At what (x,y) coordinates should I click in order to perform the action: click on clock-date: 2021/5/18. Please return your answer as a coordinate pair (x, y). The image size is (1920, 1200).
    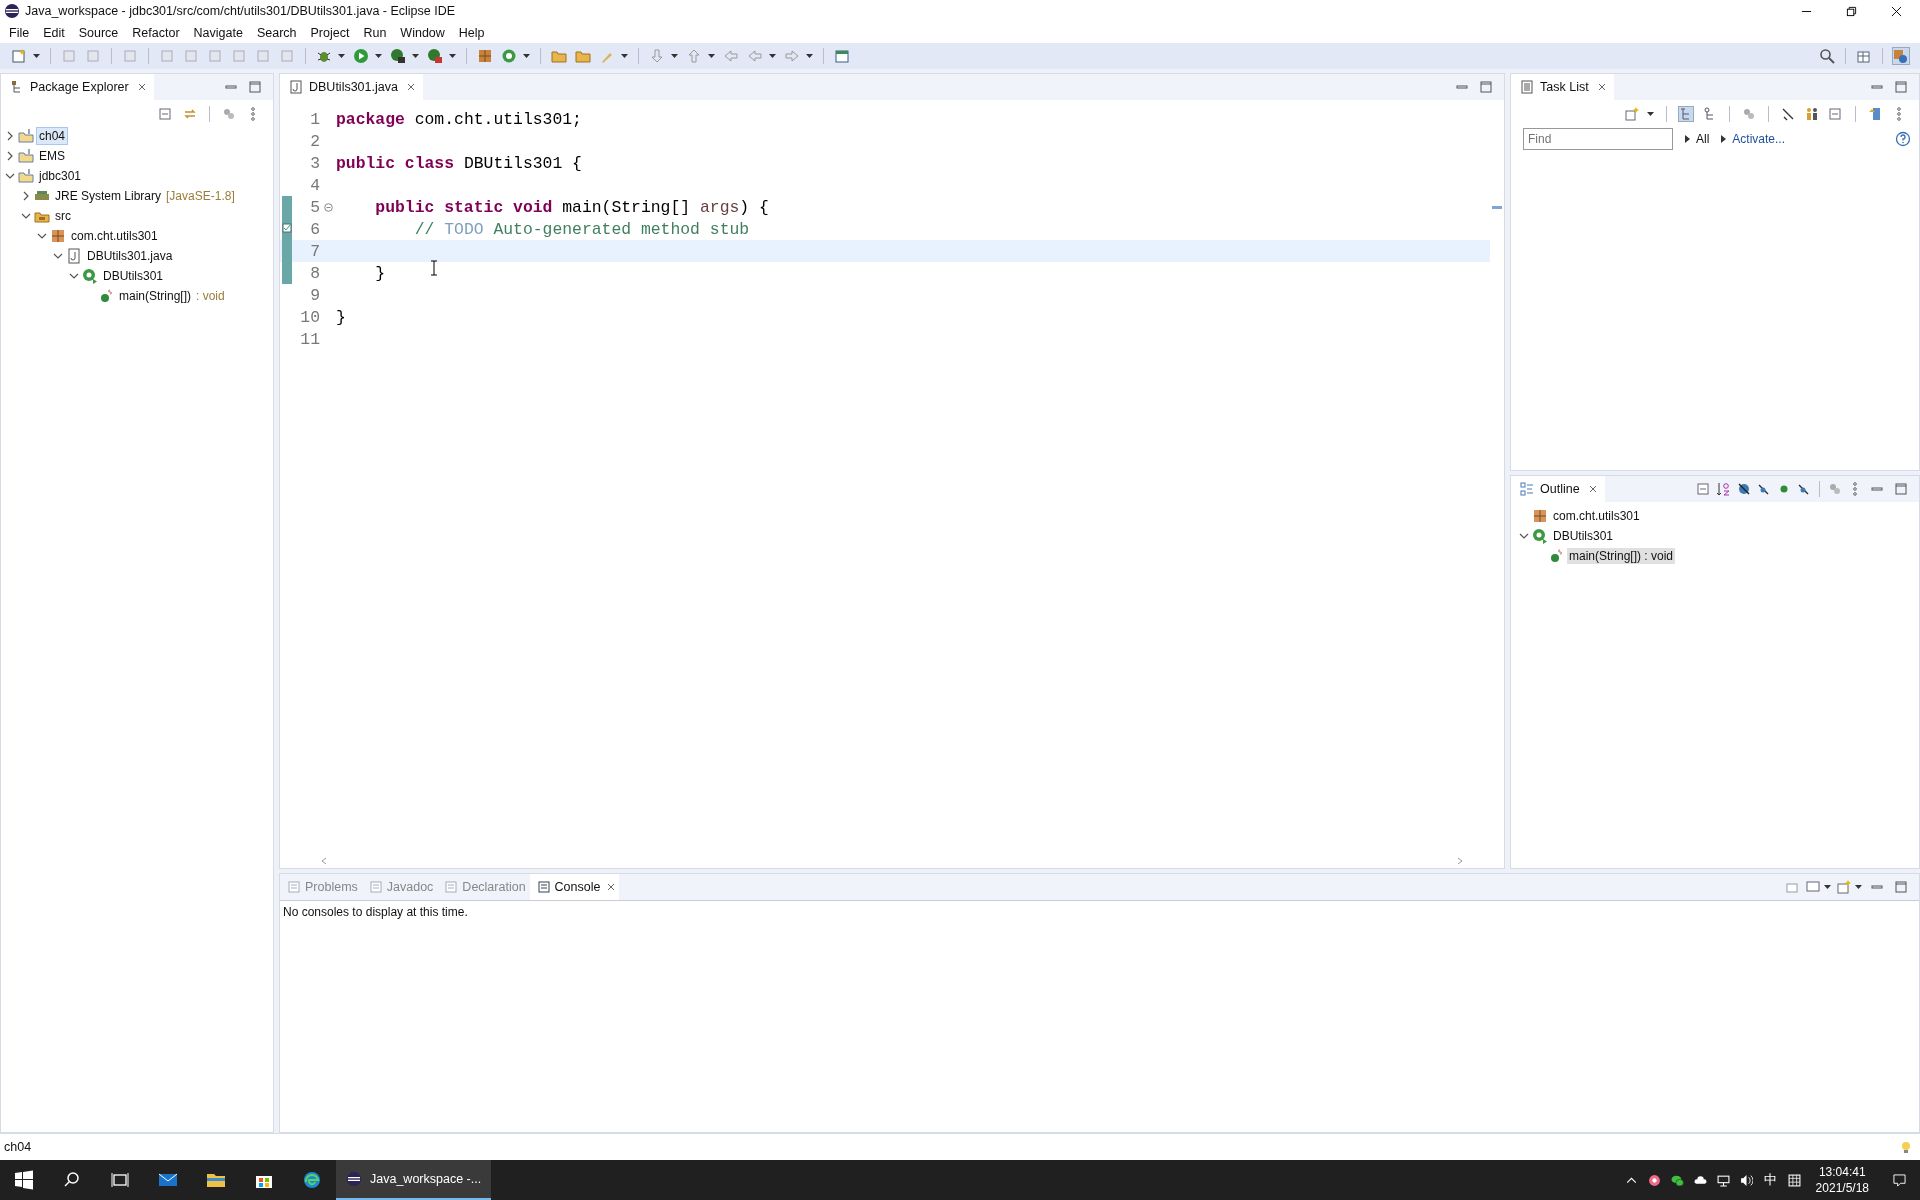
    Looking at the image, I should click on (1842, 1188).